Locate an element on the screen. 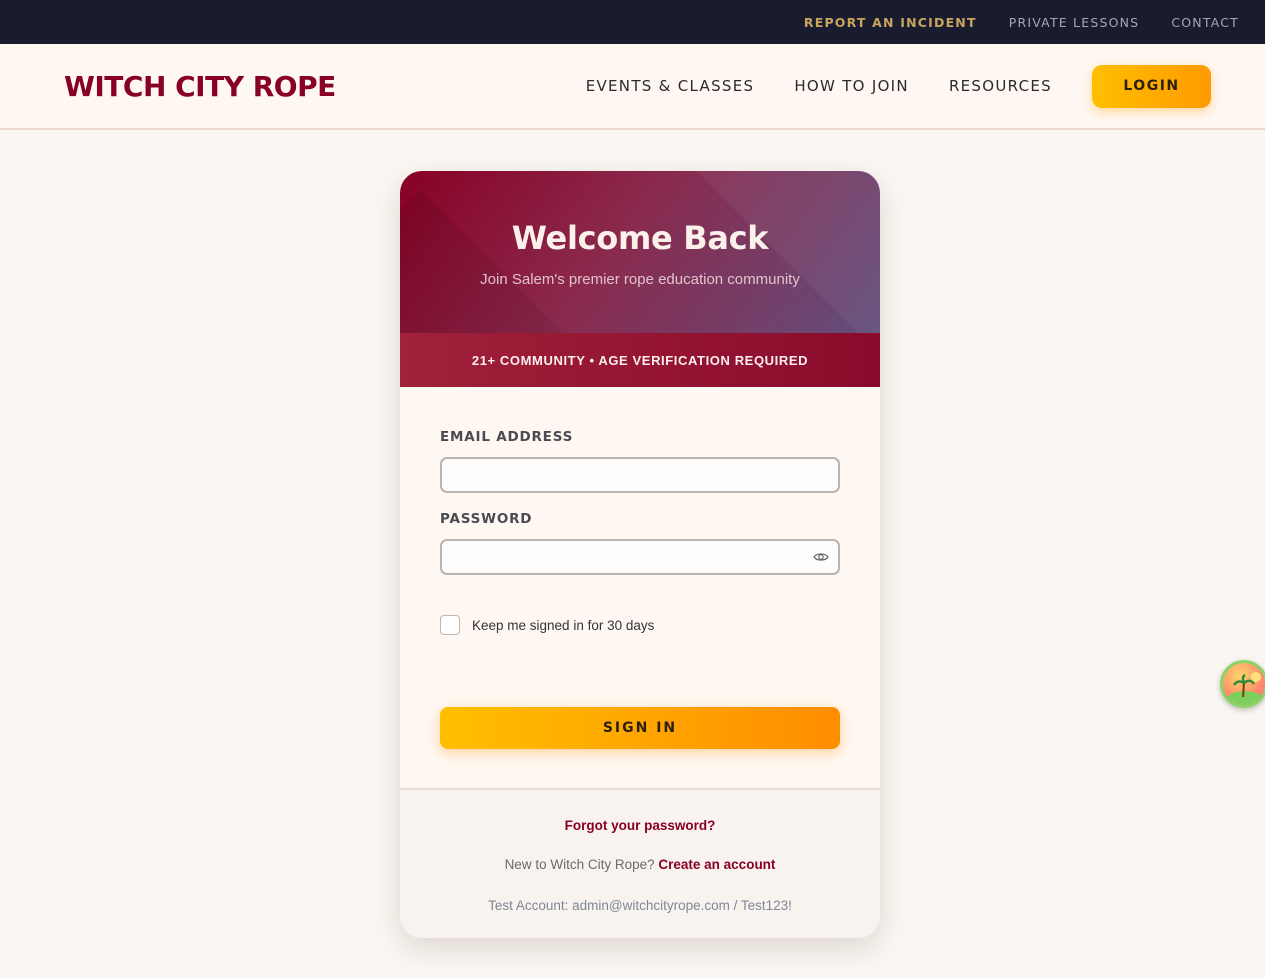 Image resolution: width=1265 pixels, height=978 pixels. nav-how-to-join: HOW TO JOIN is located at coordinates (851, 86).